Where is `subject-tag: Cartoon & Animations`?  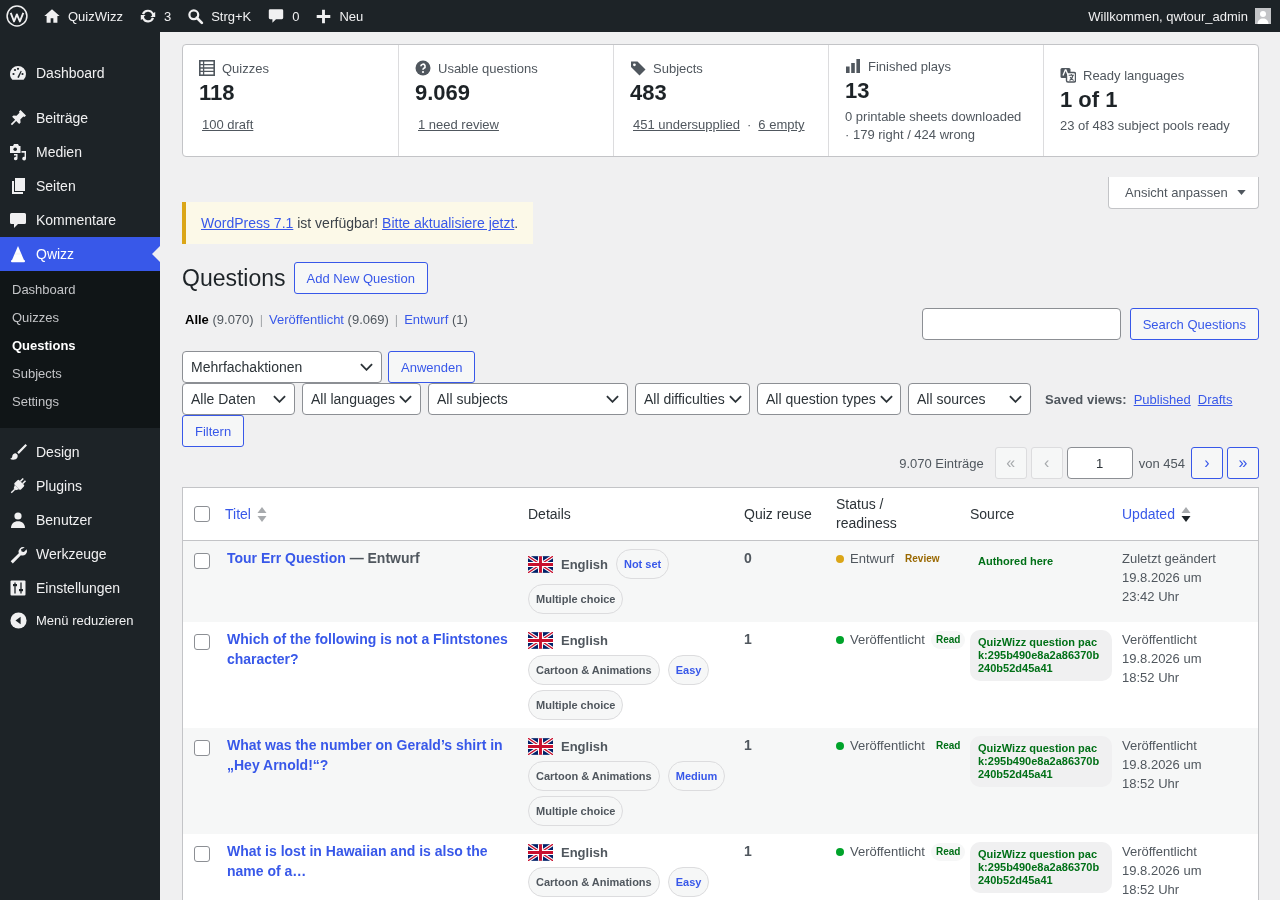
subject-tag: Cartoon & Animations is located at coordinates (594, 776).